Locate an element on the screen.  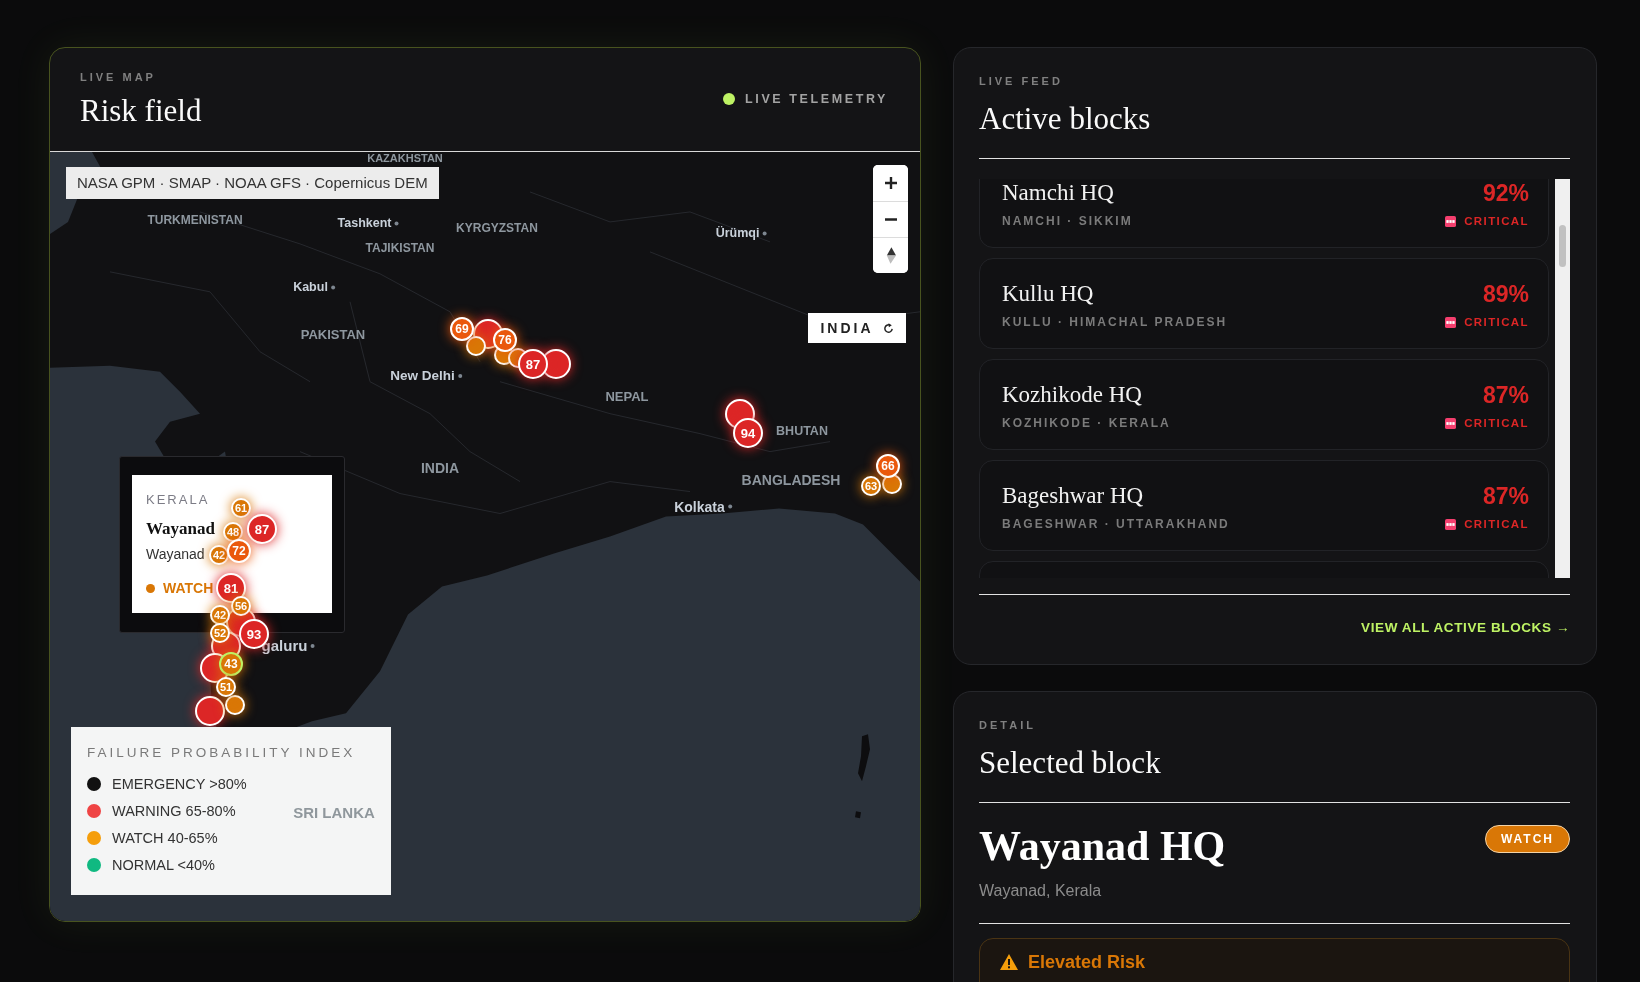
warning-icon is located at coordinates (1009, 962).